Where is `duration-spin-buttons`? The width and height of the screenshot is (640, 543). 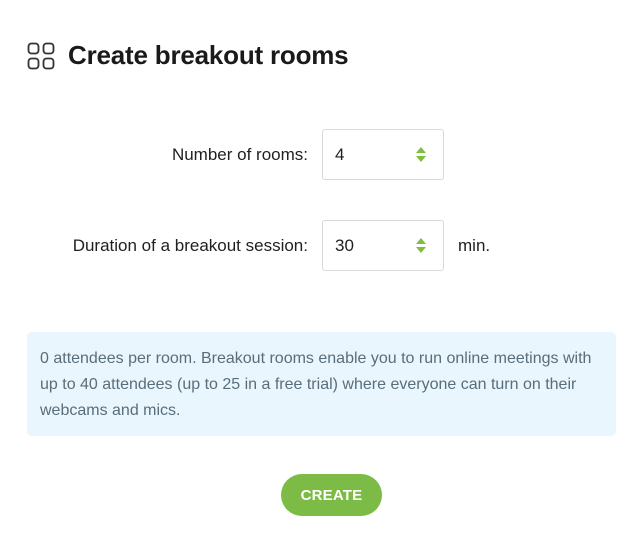 duration-spin-buttons is located at coordinates (421, 245).